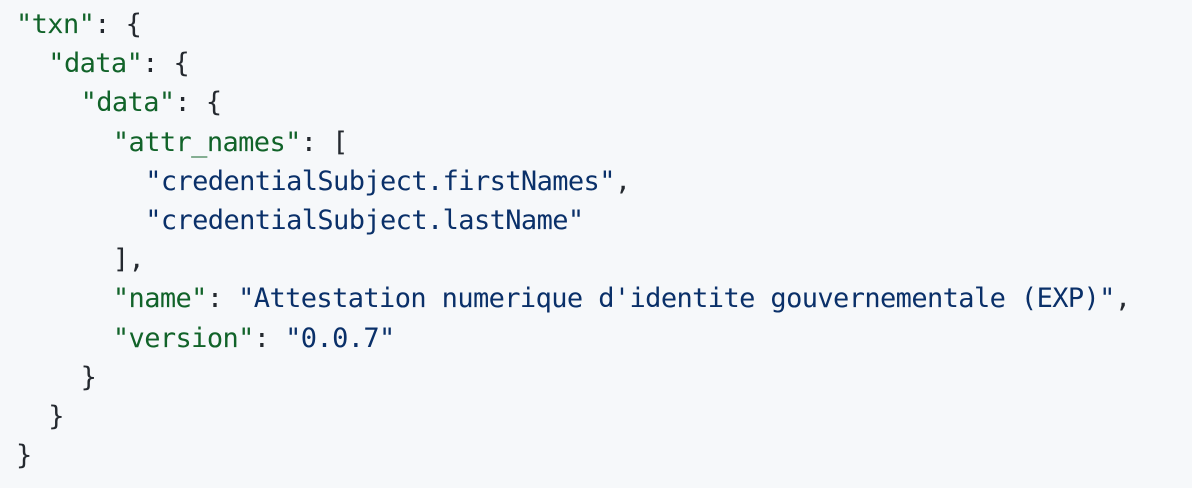 This screenshot has height=488, width=1192. Describe the element at coordinates (206, 142) in the screenshot. I see `json-key-attr-names: "attr_names"` at that location.